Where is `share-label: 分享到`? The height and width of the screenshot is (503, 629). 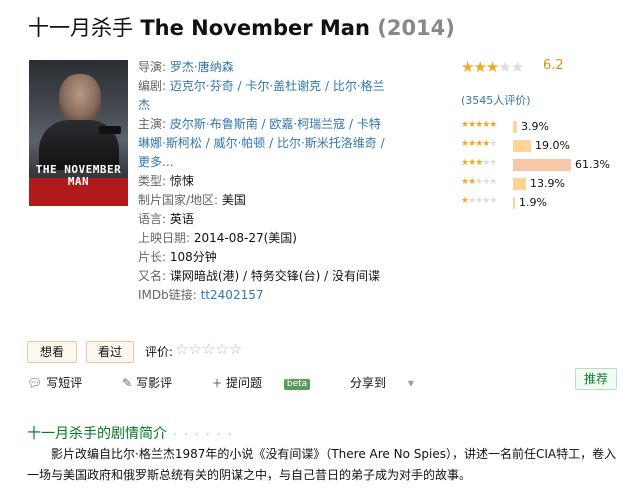 share-label: 分享到 is located at coordinates (368, 383).